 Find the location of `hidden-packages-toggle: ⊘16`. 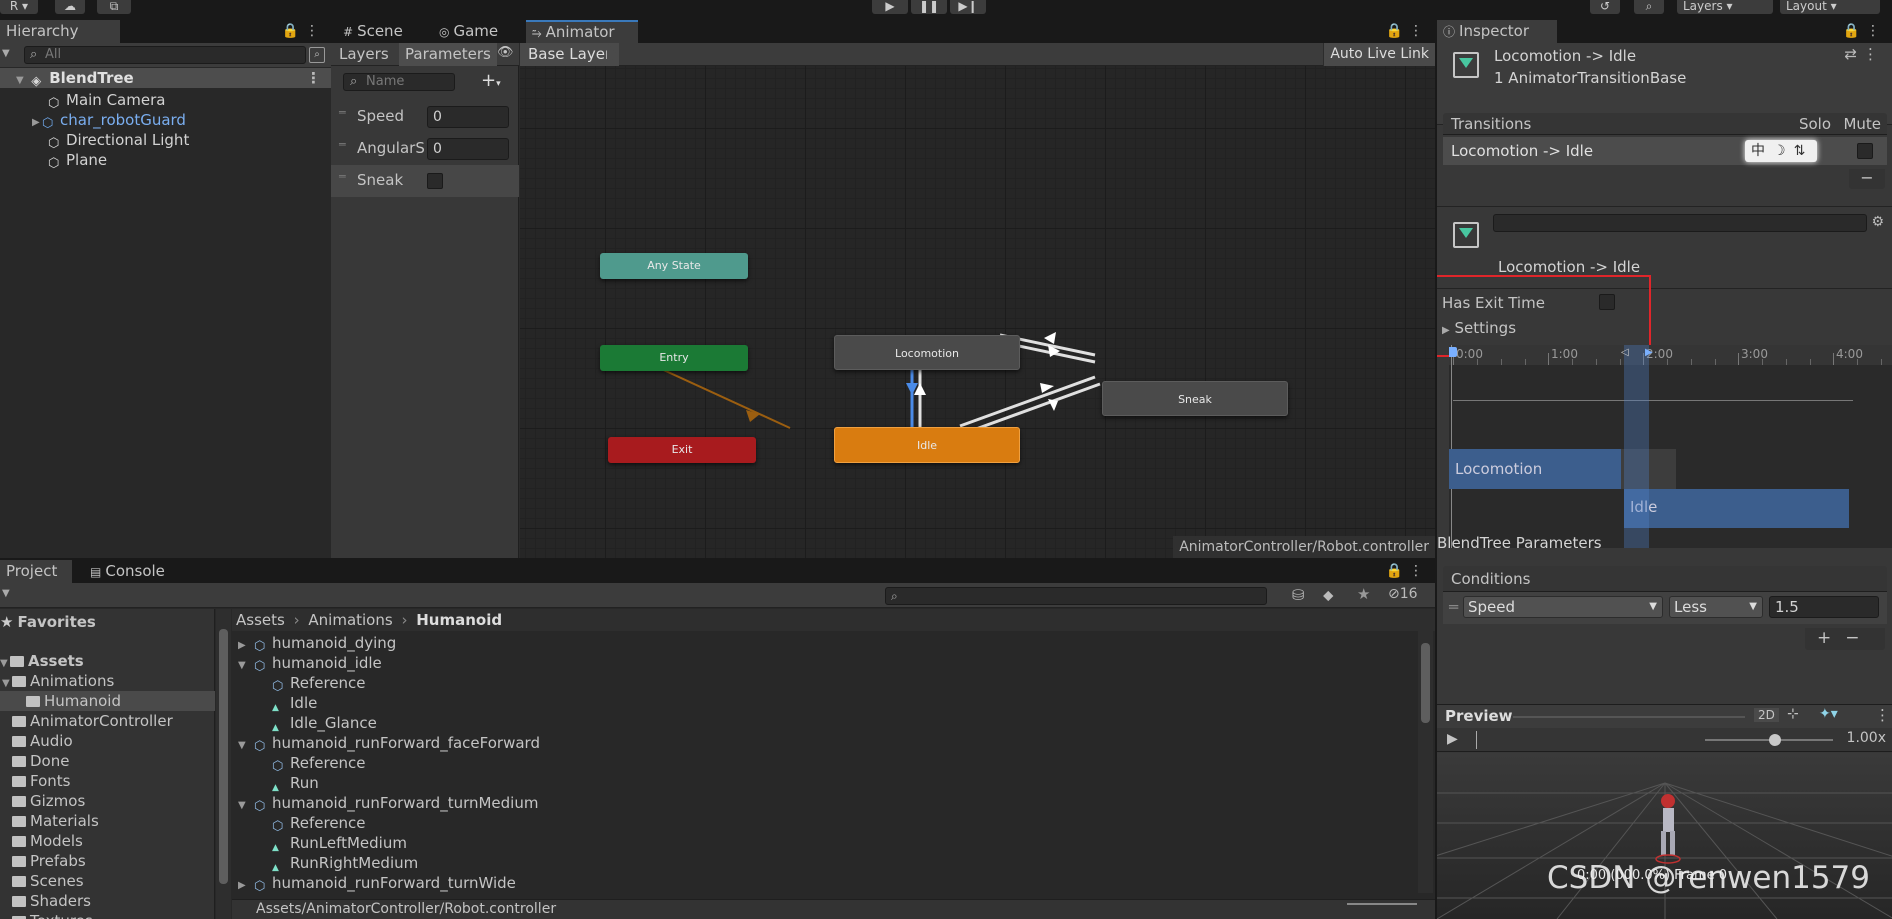

hidden-packages-toggle: ⊘16 is located at coordinates (1403, 594).